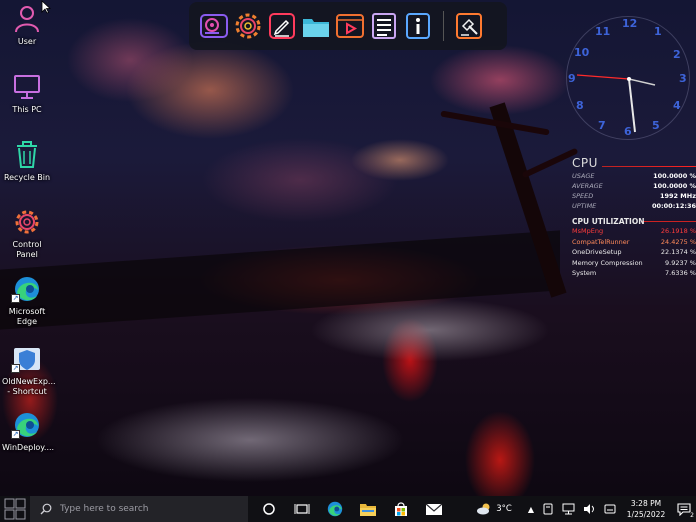 This screenshot has width=696, height=522. Describe the element at coordinates (601, 241) in the screenshot. I see `process-name: CompatTelRunner` at that location.